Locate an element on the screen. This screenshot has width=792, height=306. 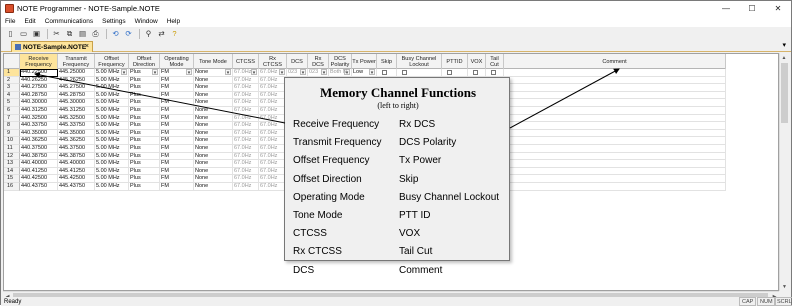
tab-close-icon: × is located at coordinates (87, 46).